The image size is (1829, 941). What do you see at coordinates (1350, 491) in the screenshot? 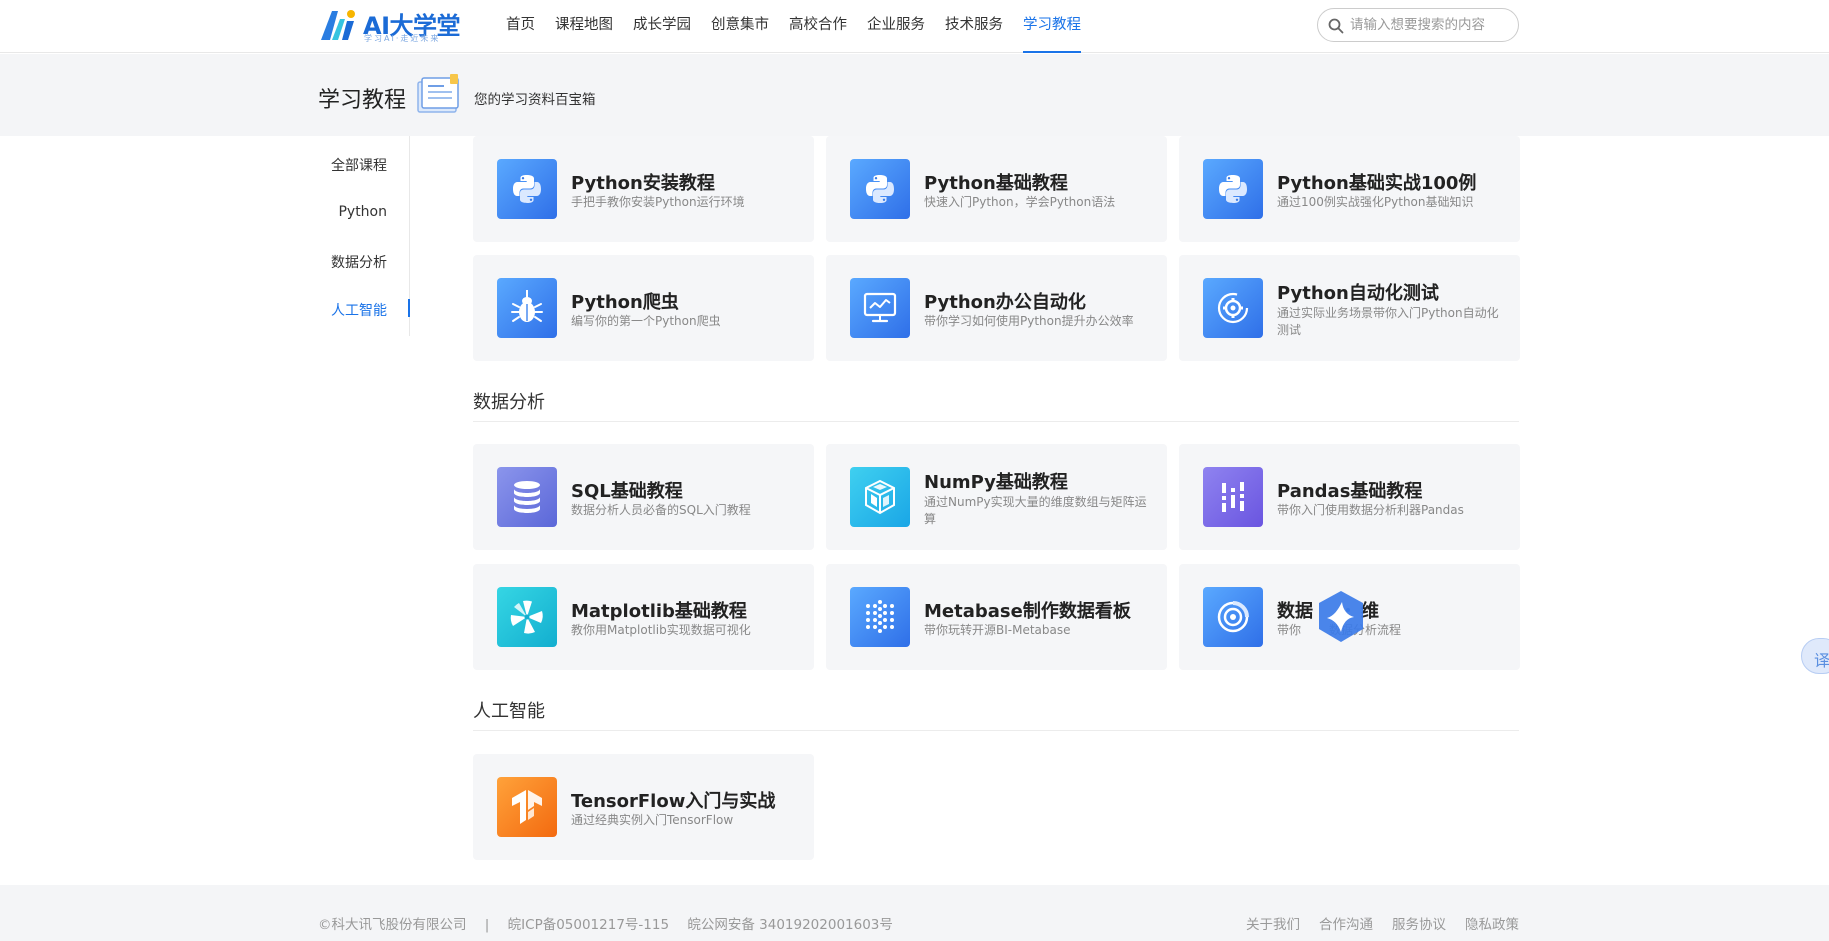
I see `card-title: Pandas基础教程` at bounding box center [1350, 491].